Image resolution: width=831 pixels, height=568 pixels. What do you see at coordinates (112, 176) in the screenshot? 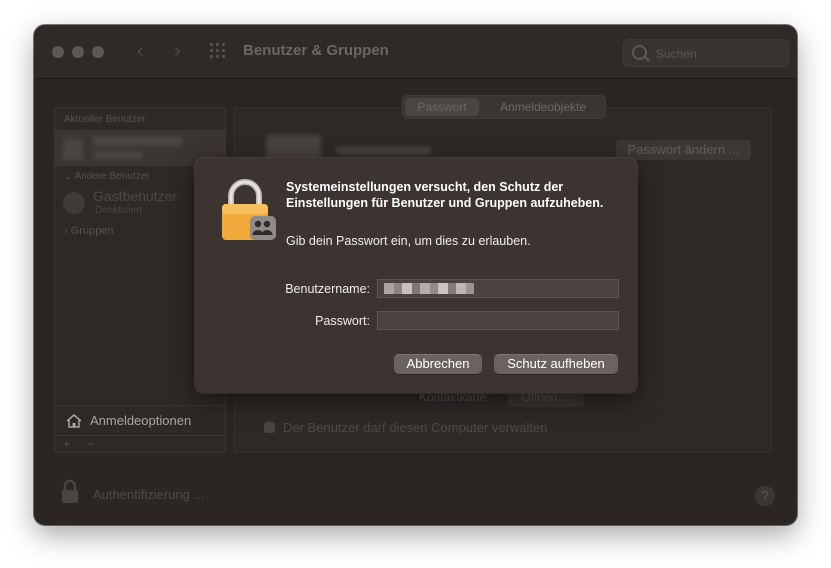
I see `other-users-label: Andere Benutzer` at bounding box center [112, 176].